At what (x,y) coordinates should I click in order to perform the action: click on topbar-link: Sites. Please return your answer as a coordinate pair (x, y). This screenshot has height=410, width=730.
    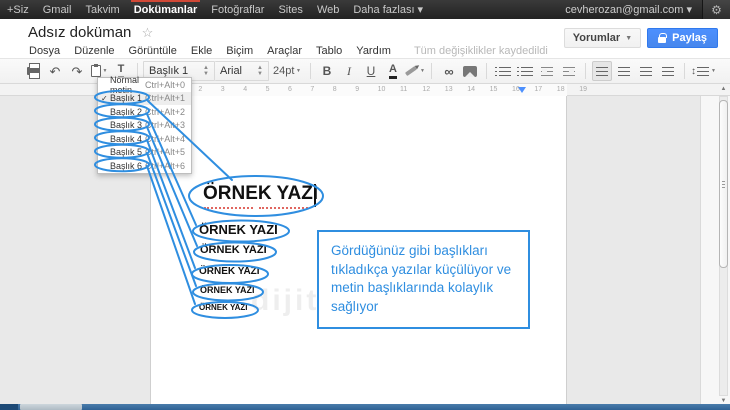
    Looking at the image, I should click on (290, 9).